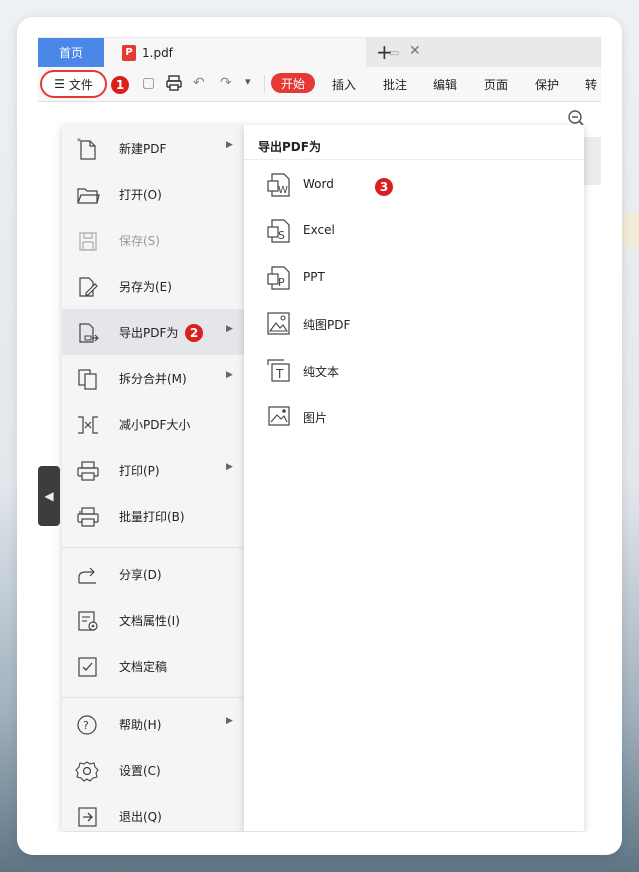 The image size is (639, 872). I want to click on ppt-icon: P, so click(278, 278).